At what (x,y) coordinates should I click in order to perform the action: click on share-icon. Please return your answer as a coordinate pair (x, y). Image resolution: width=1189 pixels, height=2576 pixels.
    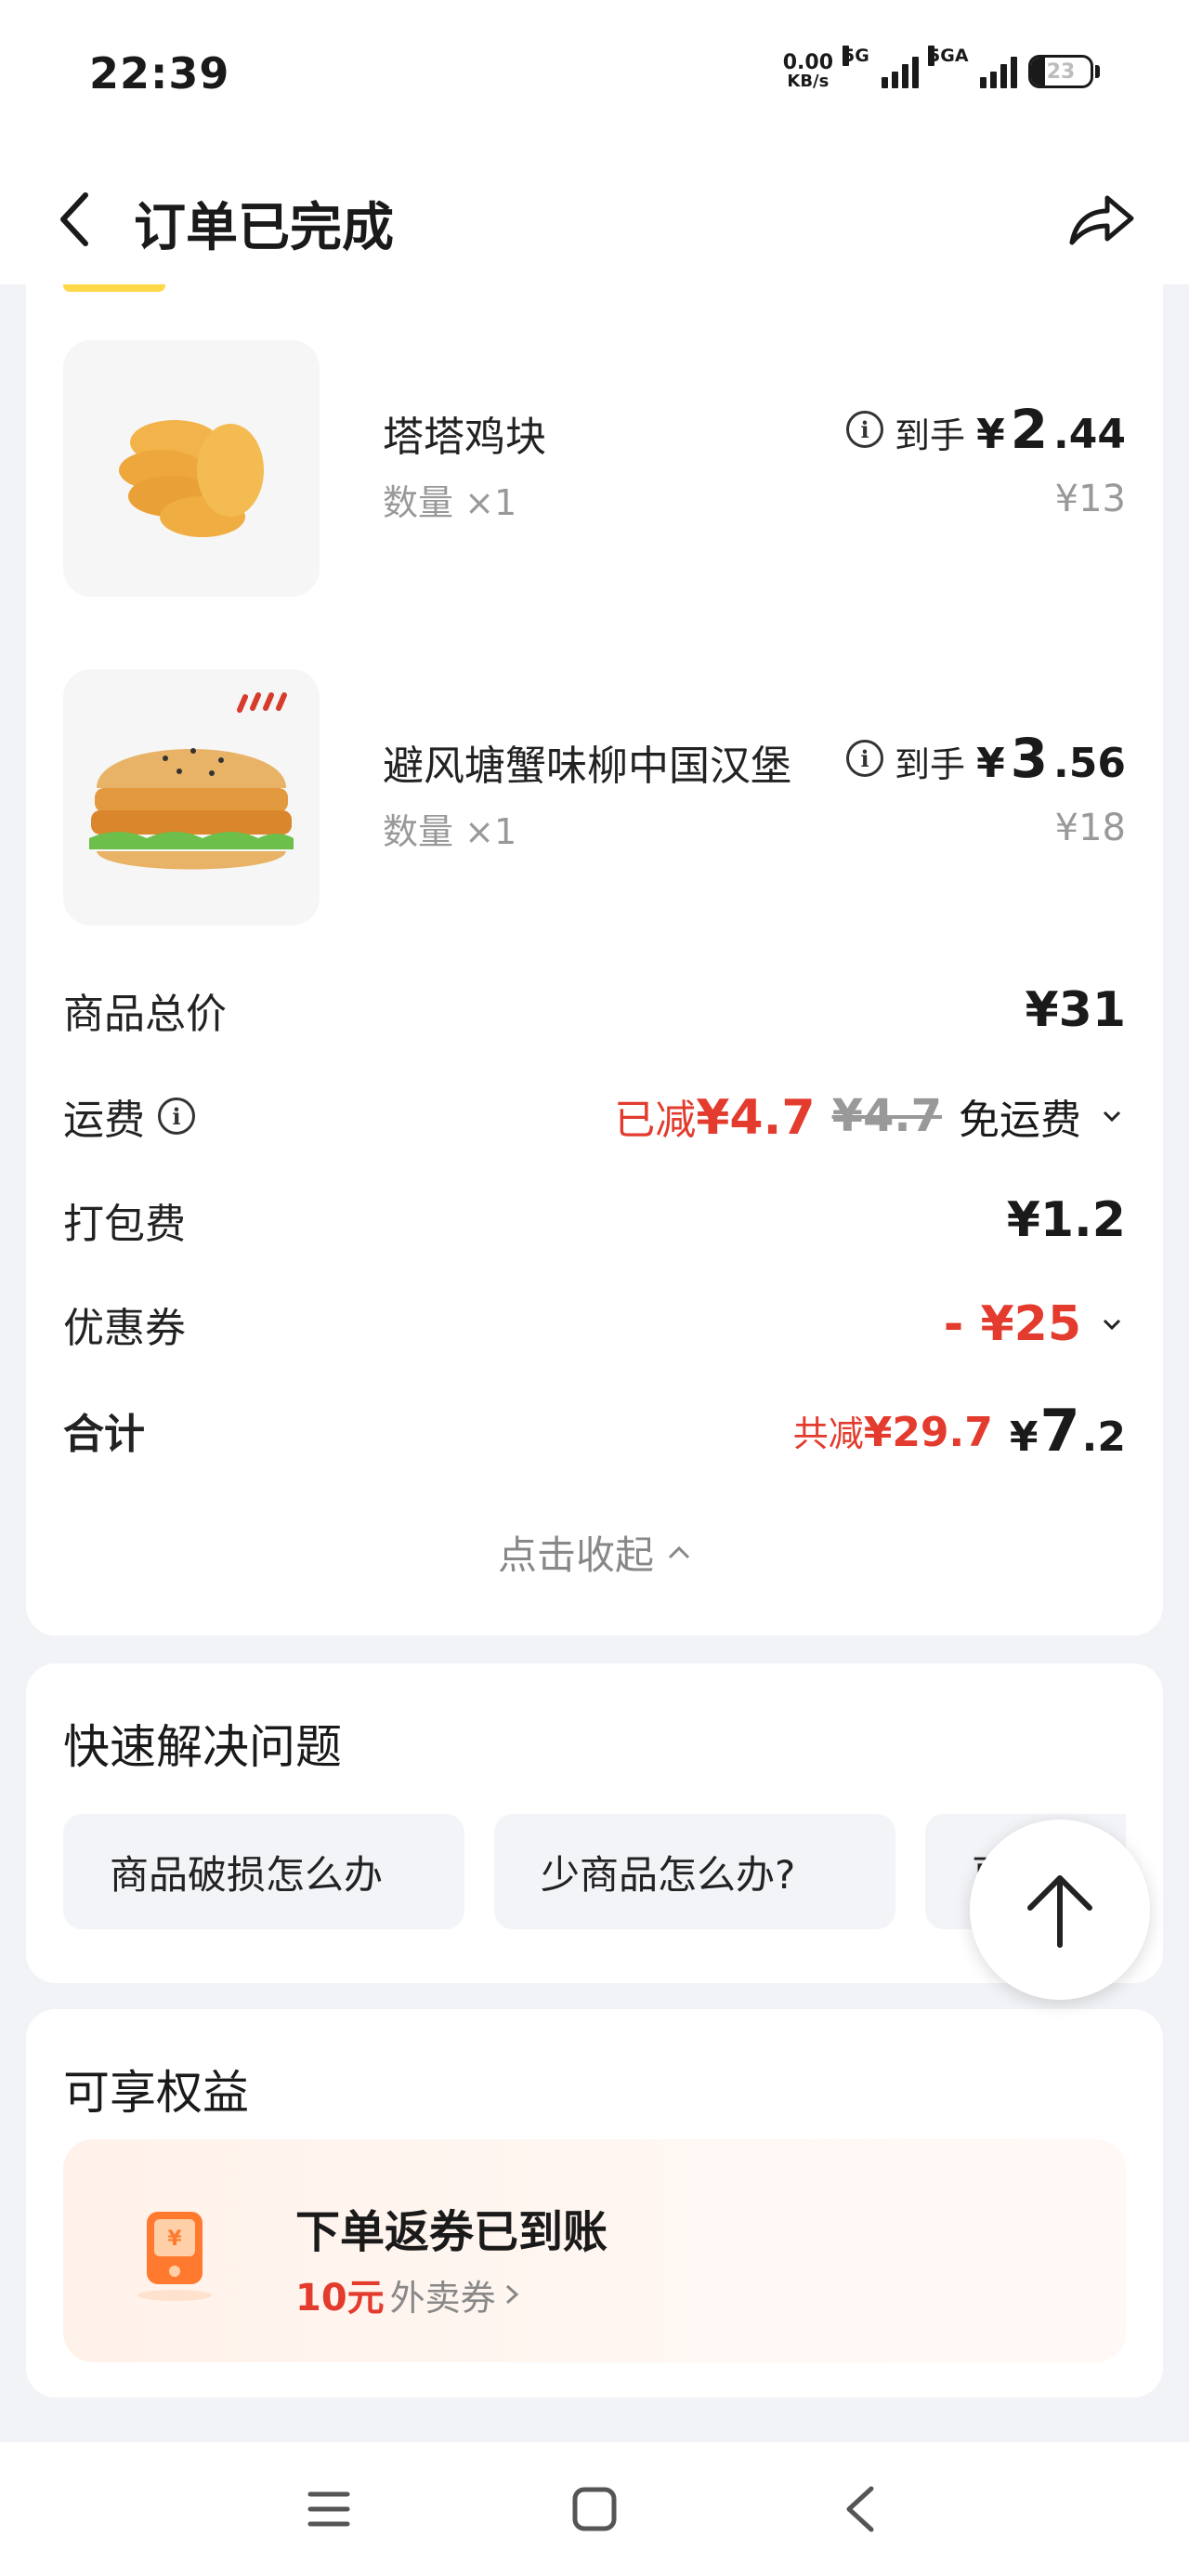
    Looking at the image, I should click on (1101, 220).